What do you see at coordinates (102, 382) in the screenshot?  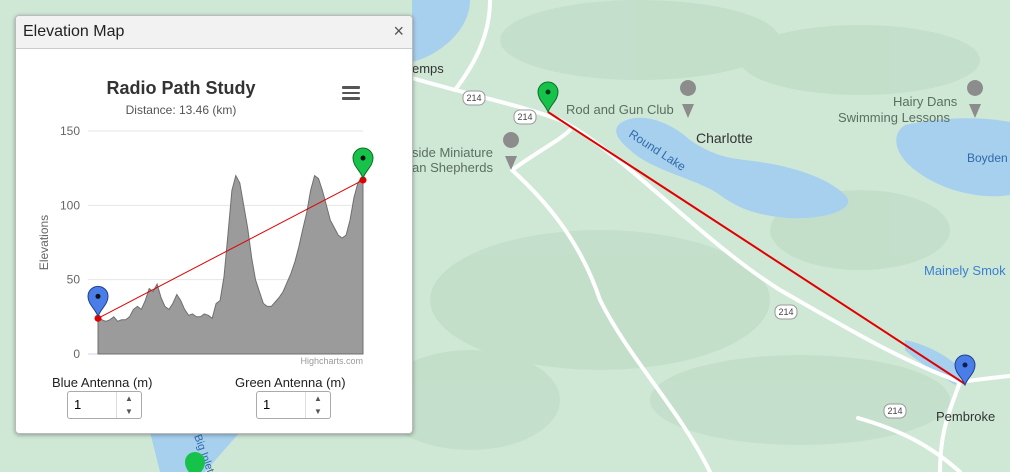 I see `blue-antenna-label: Blue Antenna (m)` at bounding box center [102, 382].